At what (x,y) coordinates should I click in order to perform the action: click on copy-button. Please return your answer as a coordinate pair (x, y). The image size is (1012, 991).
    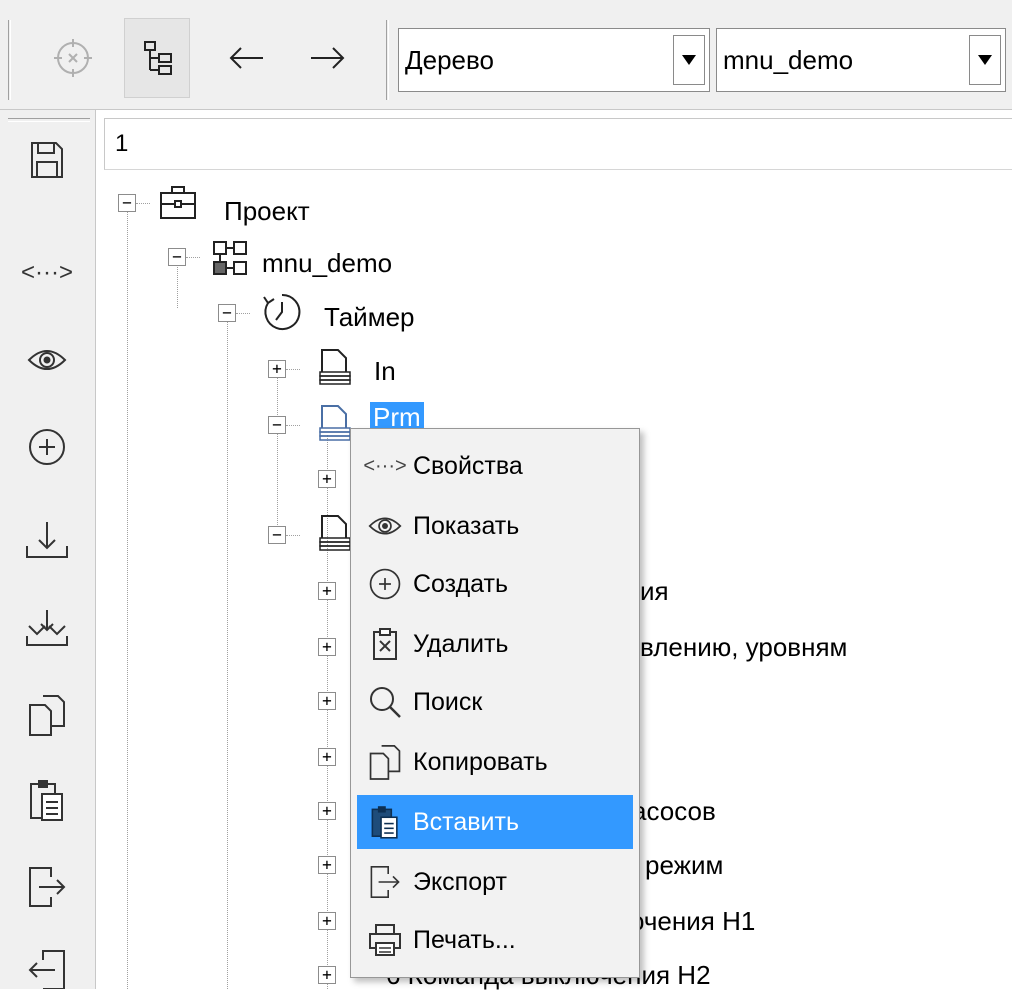
    Looking at the image, I should click on (47, 715).